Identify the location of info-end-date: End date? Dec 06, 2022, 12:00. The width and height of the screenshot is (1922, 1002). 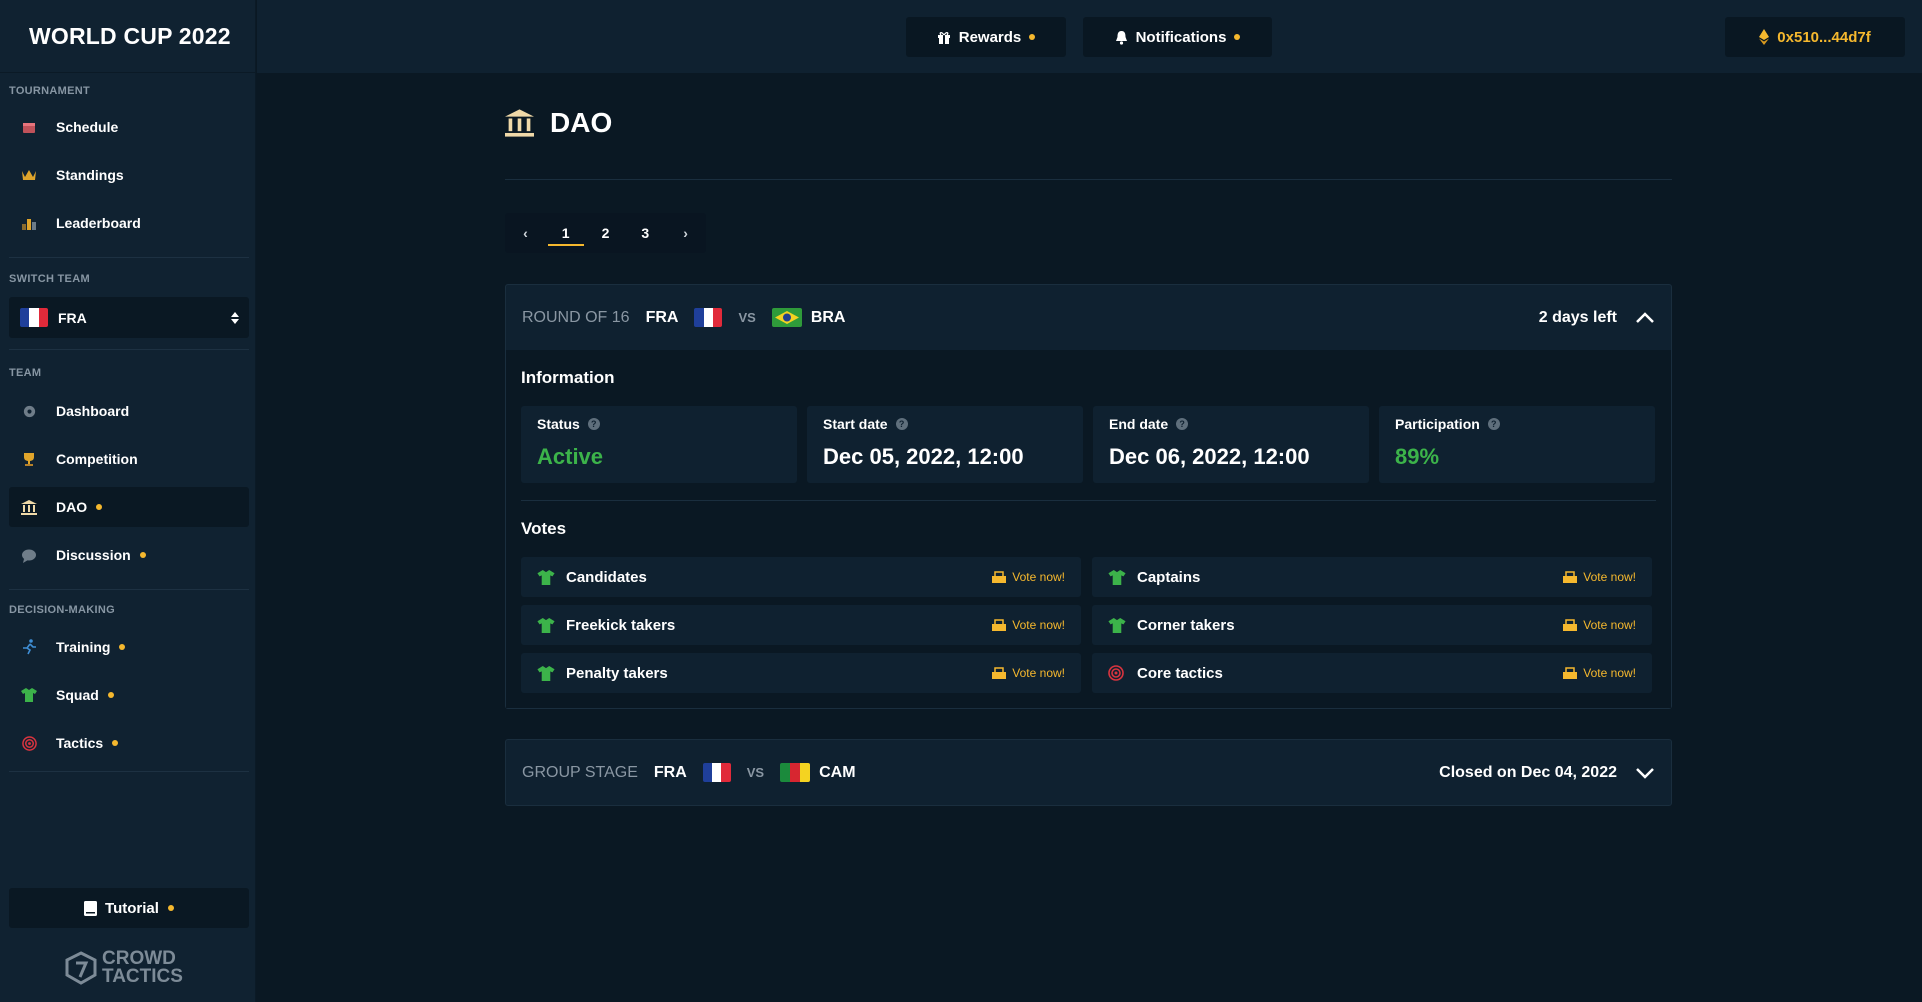
(1231, 444).